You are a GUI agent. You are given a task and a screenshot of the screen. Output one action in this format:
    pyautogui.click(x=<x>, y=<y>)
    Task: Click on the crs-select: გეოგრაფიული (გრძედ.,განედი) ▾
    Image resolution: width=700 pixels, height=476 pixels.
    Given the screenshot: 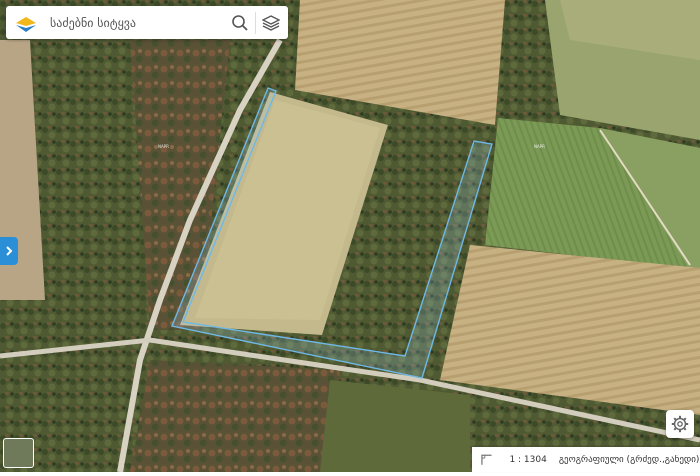 What is the action you would take?
    pyautogui.click(x=629, y=460)
    